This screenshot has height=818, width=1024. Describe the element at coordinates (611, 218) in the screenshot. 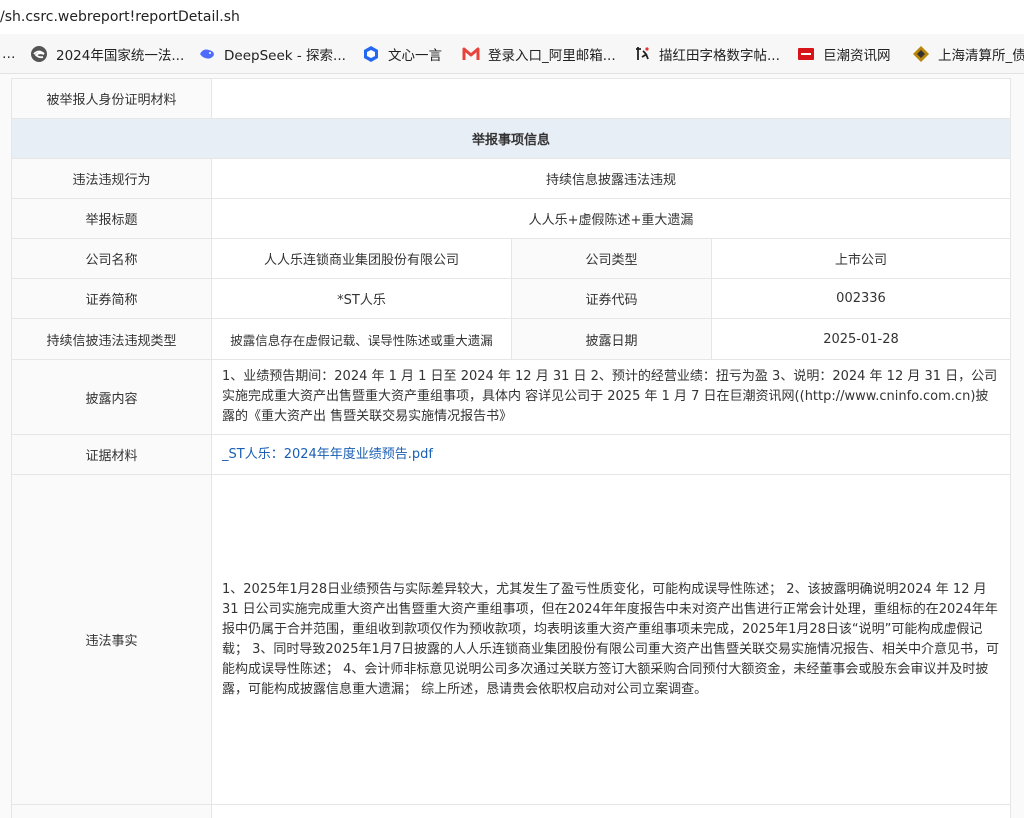

I see `report-title-value: 人人乐+虚假陈述+重大遗漏` at that location.